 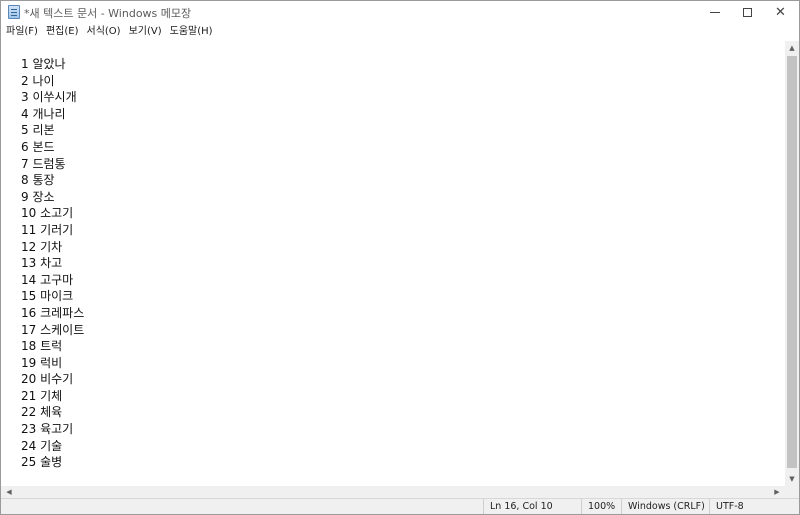 I want to click on text-line: 23 육고기, so click(x=47, y=429).